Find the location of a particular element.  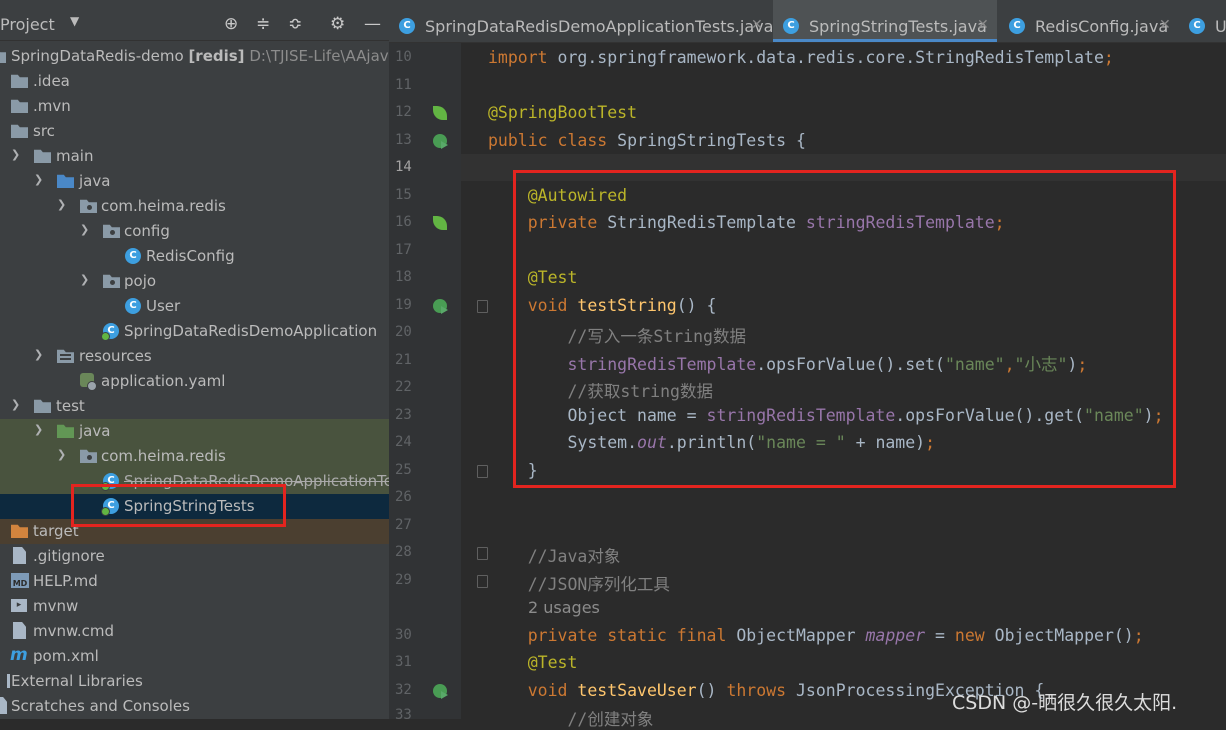

tree-item-help-md: MD HELP.md is located at coordinates (194, 581).